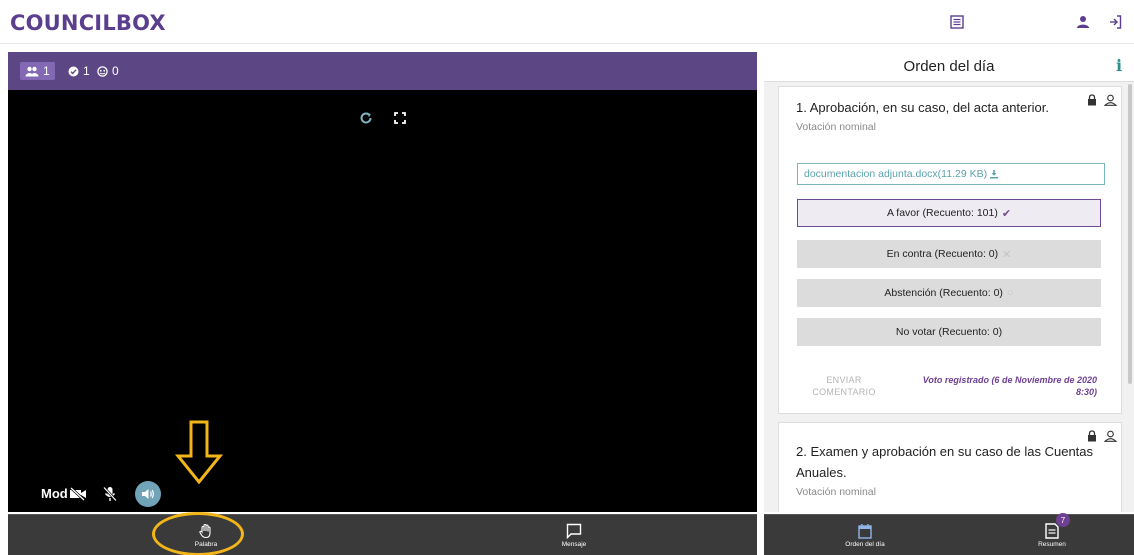 This screenshot has height=555, width=1134. I want to click on annotation-arrow, so click(199, 452).